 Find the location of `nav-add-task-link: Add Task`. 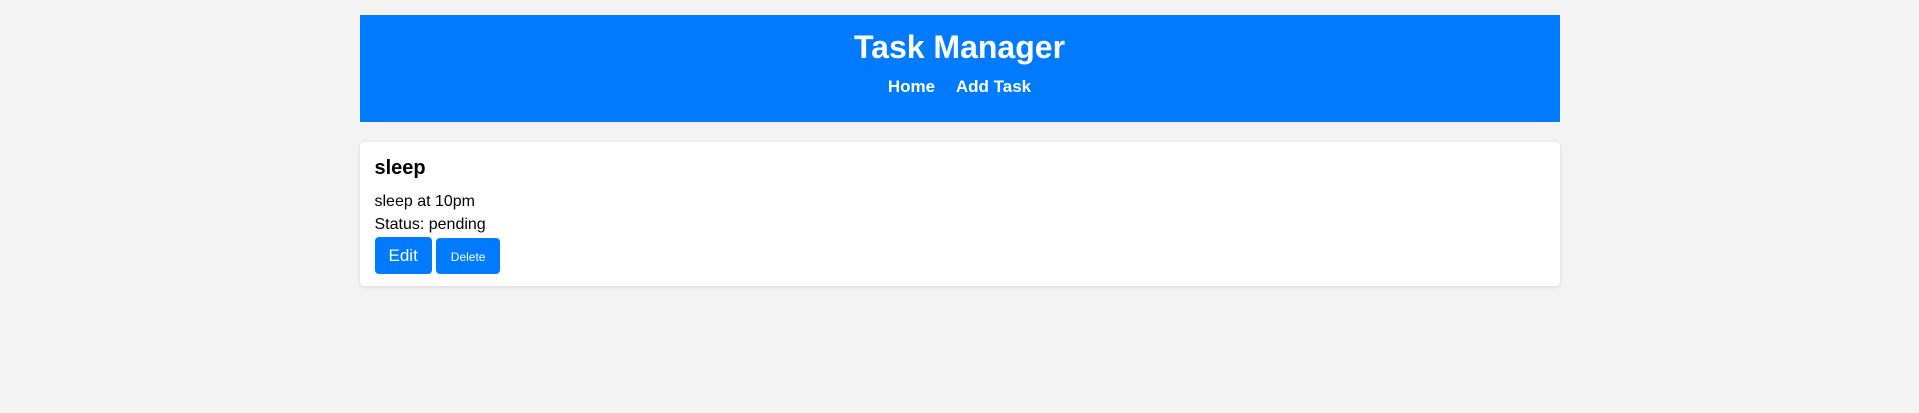

nav-add-task-link: Add Task is located at coordinates (993, 86).